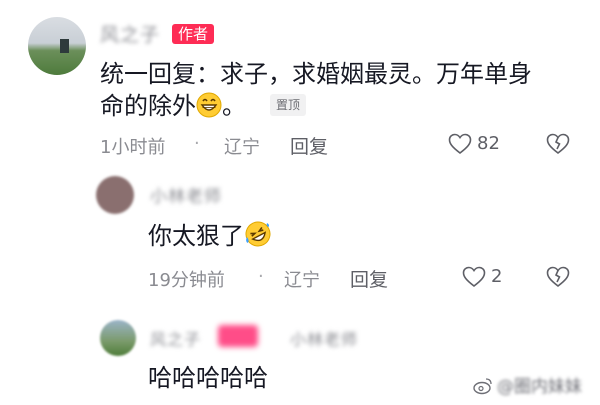 Image resolution: width=600 pixels, height=405 pixels. Describe the element at coordinates (483, 386) in the screenshot. I see `weibo-logo-icon` at that location.